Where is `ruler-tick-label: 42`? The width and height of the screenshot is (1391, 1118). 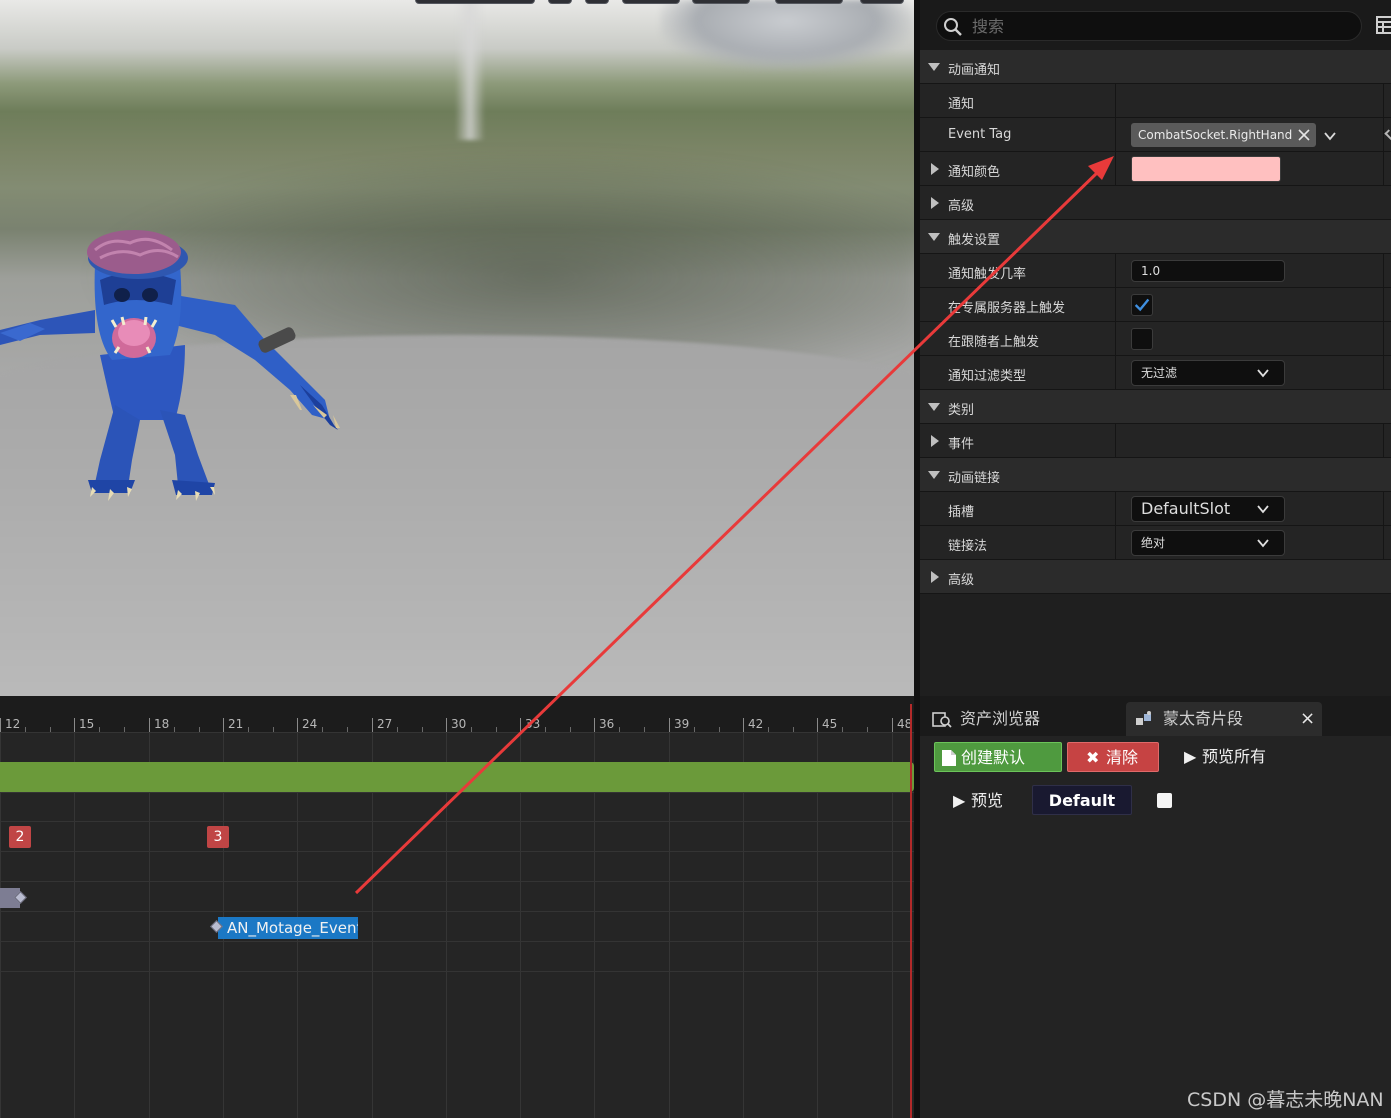 ruler-tick-label: 42 is located at coordinates (756, 724).